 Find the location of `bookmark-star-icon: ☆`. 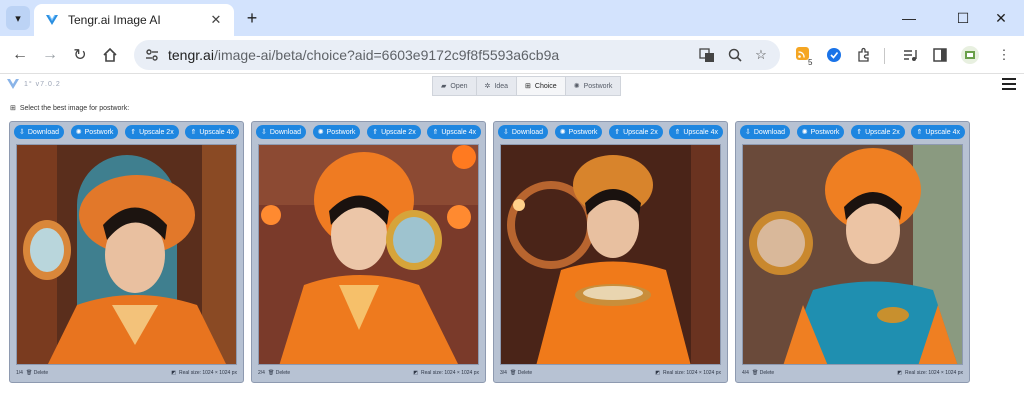

bookmark-star-icon: ☆ is located at coordinates (761, 55).